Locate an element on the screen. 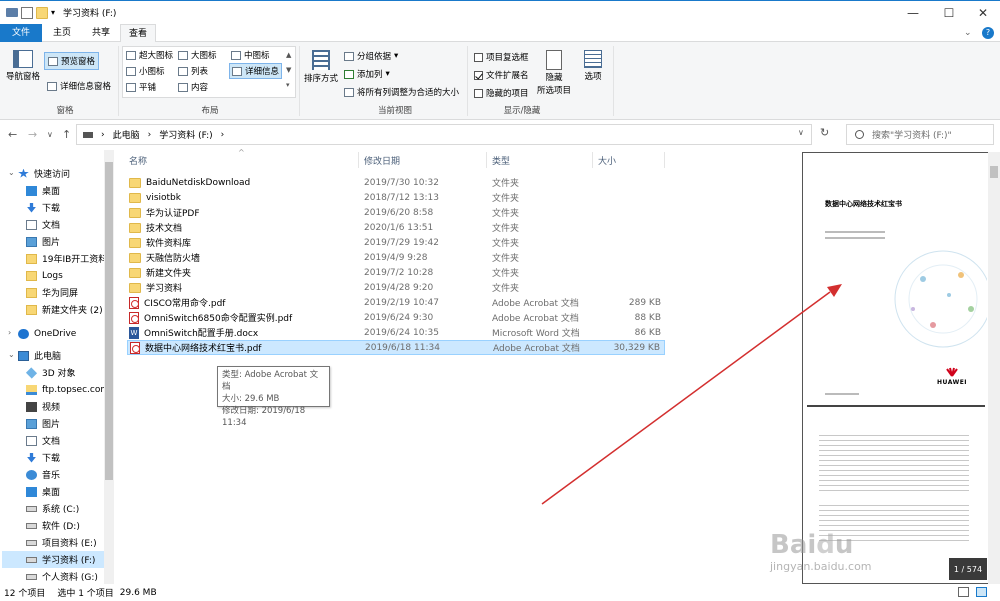 This screenshot has height=601, width=1000. nav-scroll-thumb is located at coordinates (109, 321).